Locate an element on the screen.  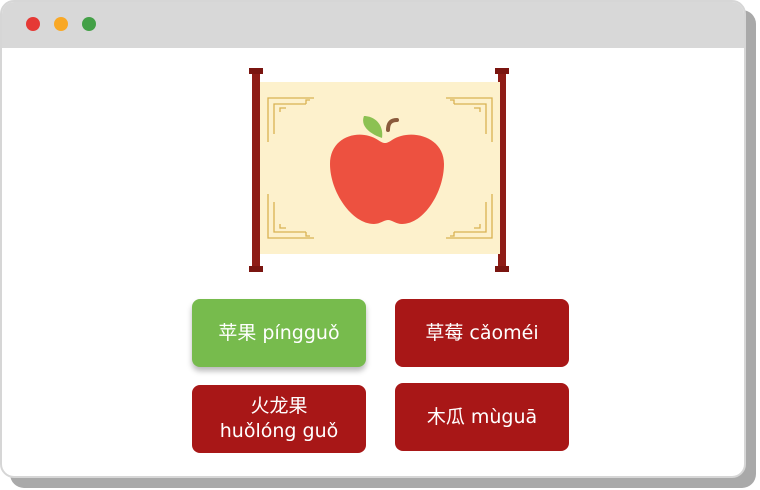
scroll-paper is located at coordinates (380, 168).